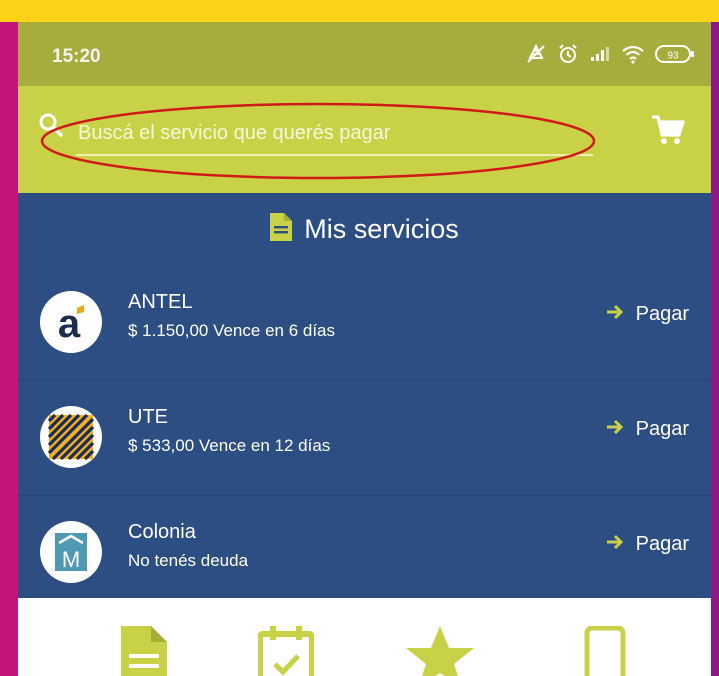  I want to click on alarm-icon, so click(568, 56).